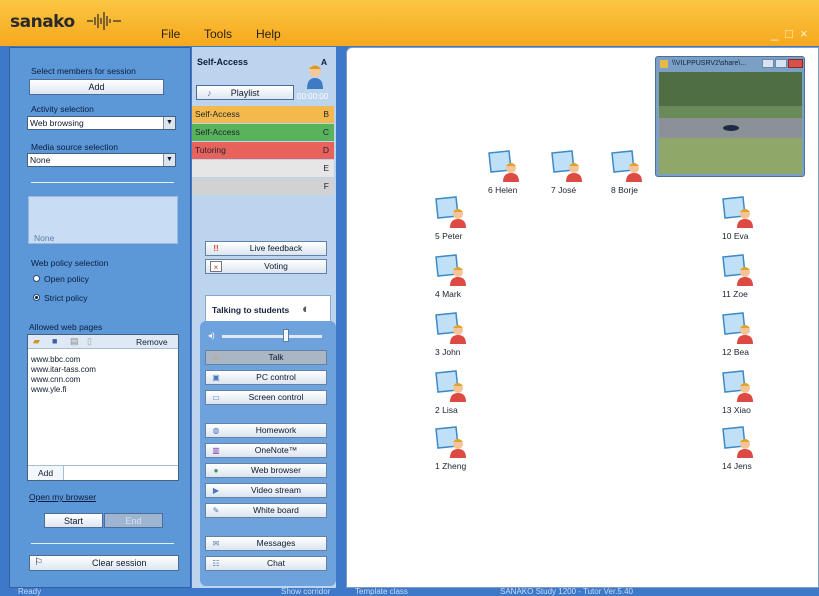 This screenshot has height=596, width=819. Describe the element at coordinates (62, 497) in the screenshot. I see `open-my-browser-link: Open my browser` at that location.